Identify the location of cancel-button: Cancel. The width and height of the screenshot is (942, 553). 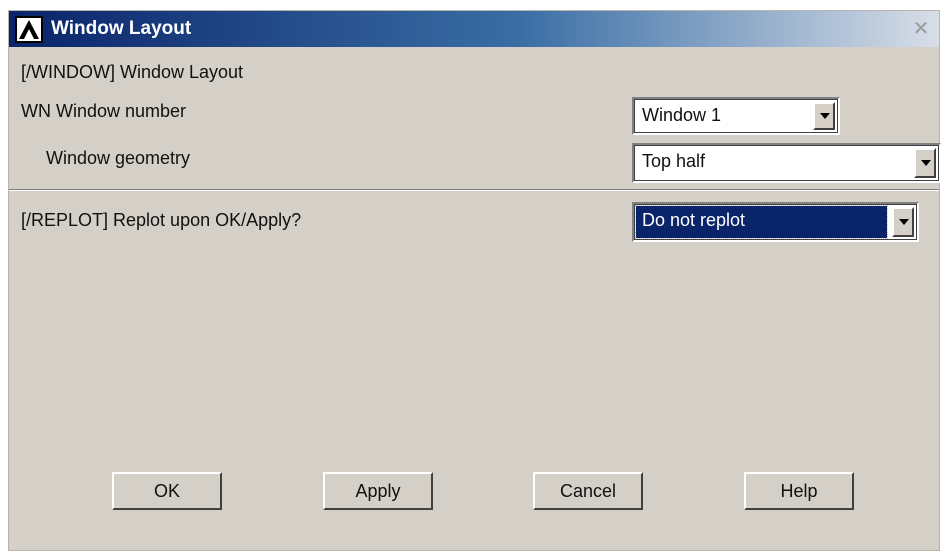
(588, 491).